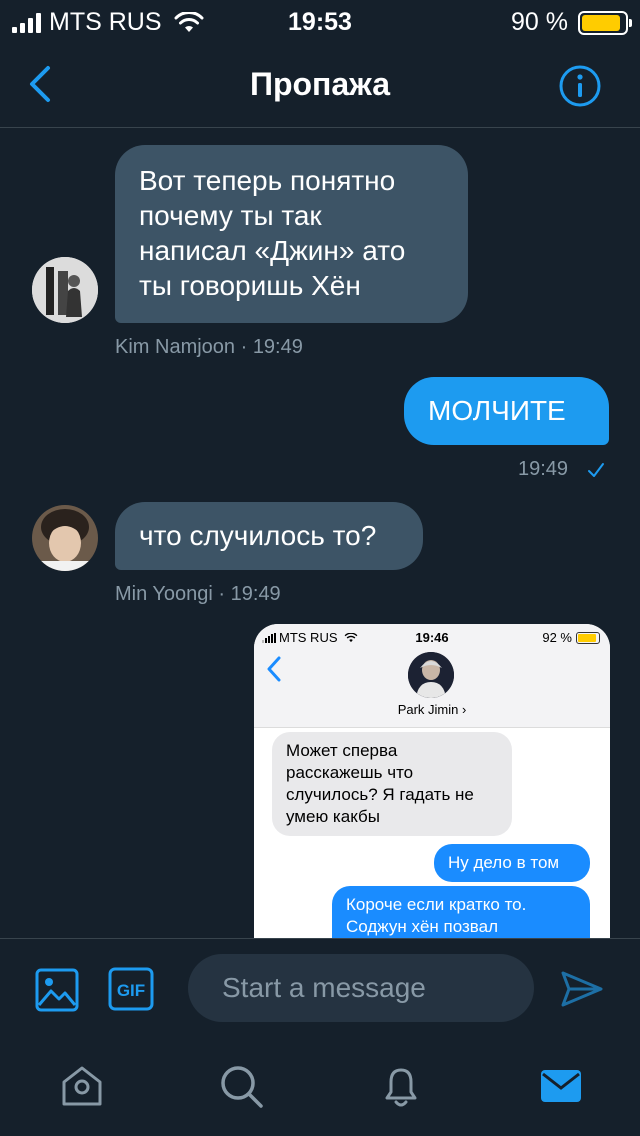  I want to click on embedded-screenshot-header: MTS RUS 19:46 92 % Park Jimin ›, so click(432, 676).